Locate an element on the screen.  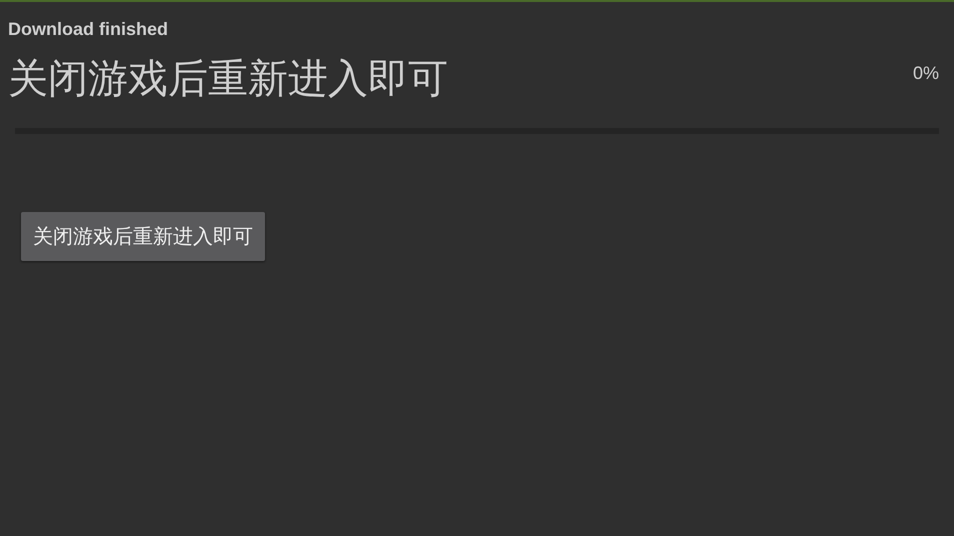
progress-percent: 0% is located at coordinates (925, 73).